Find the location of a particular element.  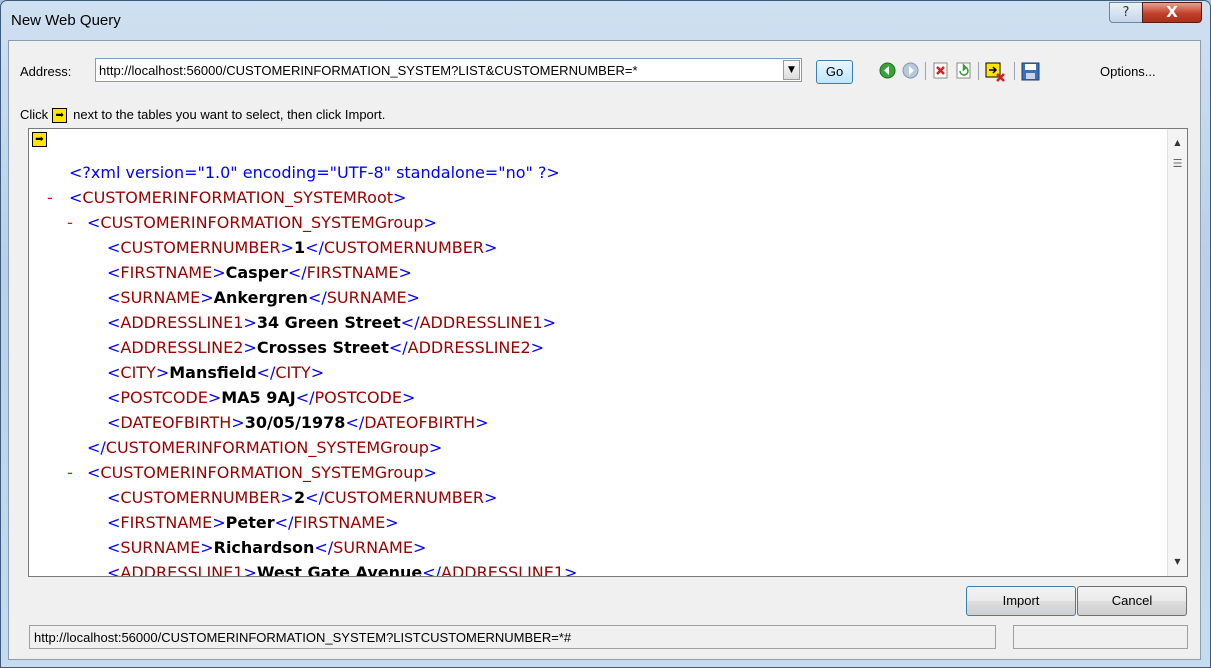

xml-line-content: <SURNAME>Richardson</SURNAME> is located at coordinates (266, 547).